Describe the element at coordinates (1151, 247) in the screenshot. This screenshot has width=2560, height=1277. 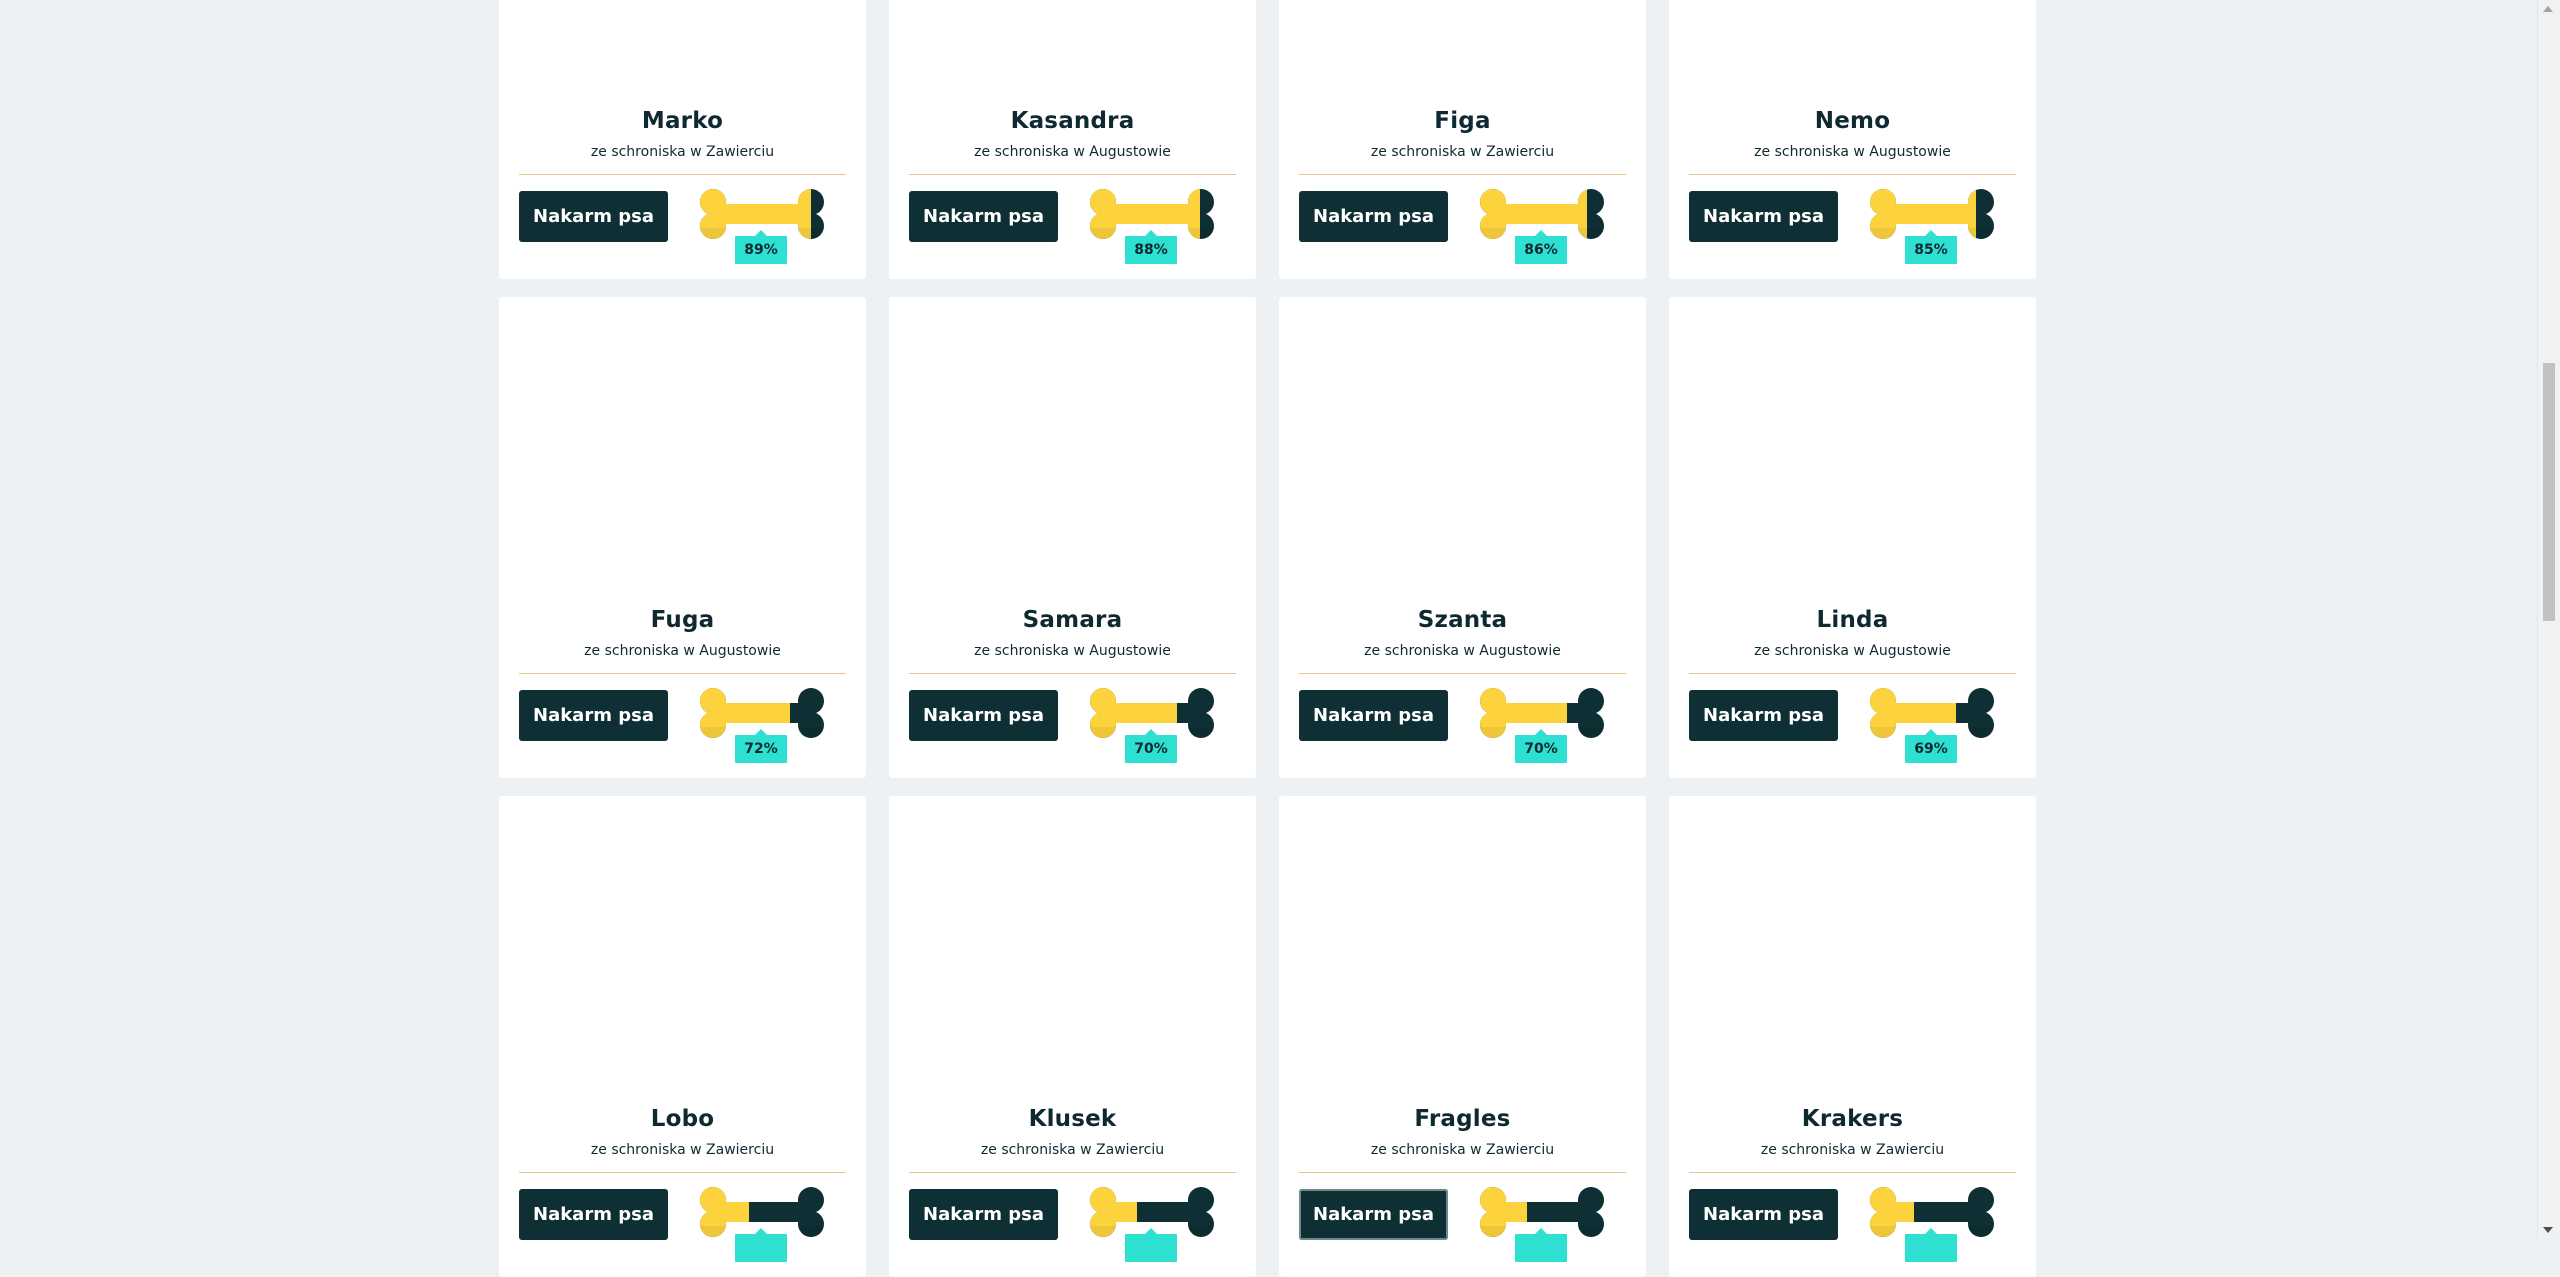
I see `feed-percent-badge: 88%` at that location.